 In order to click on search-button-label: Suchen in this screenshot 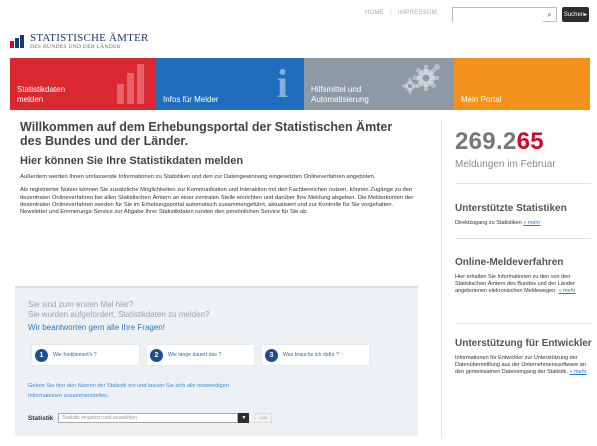, I will do `click(574, 15)`.